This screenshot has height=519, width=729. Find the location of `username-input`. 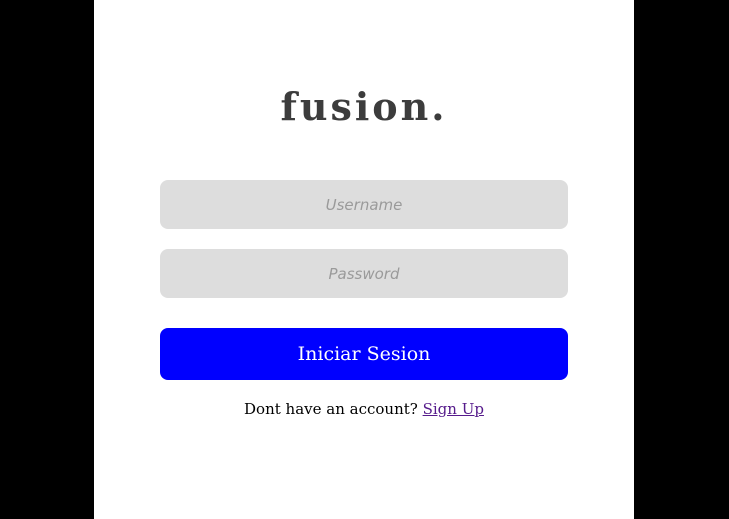

username-input is located at coordinates (364, 204).